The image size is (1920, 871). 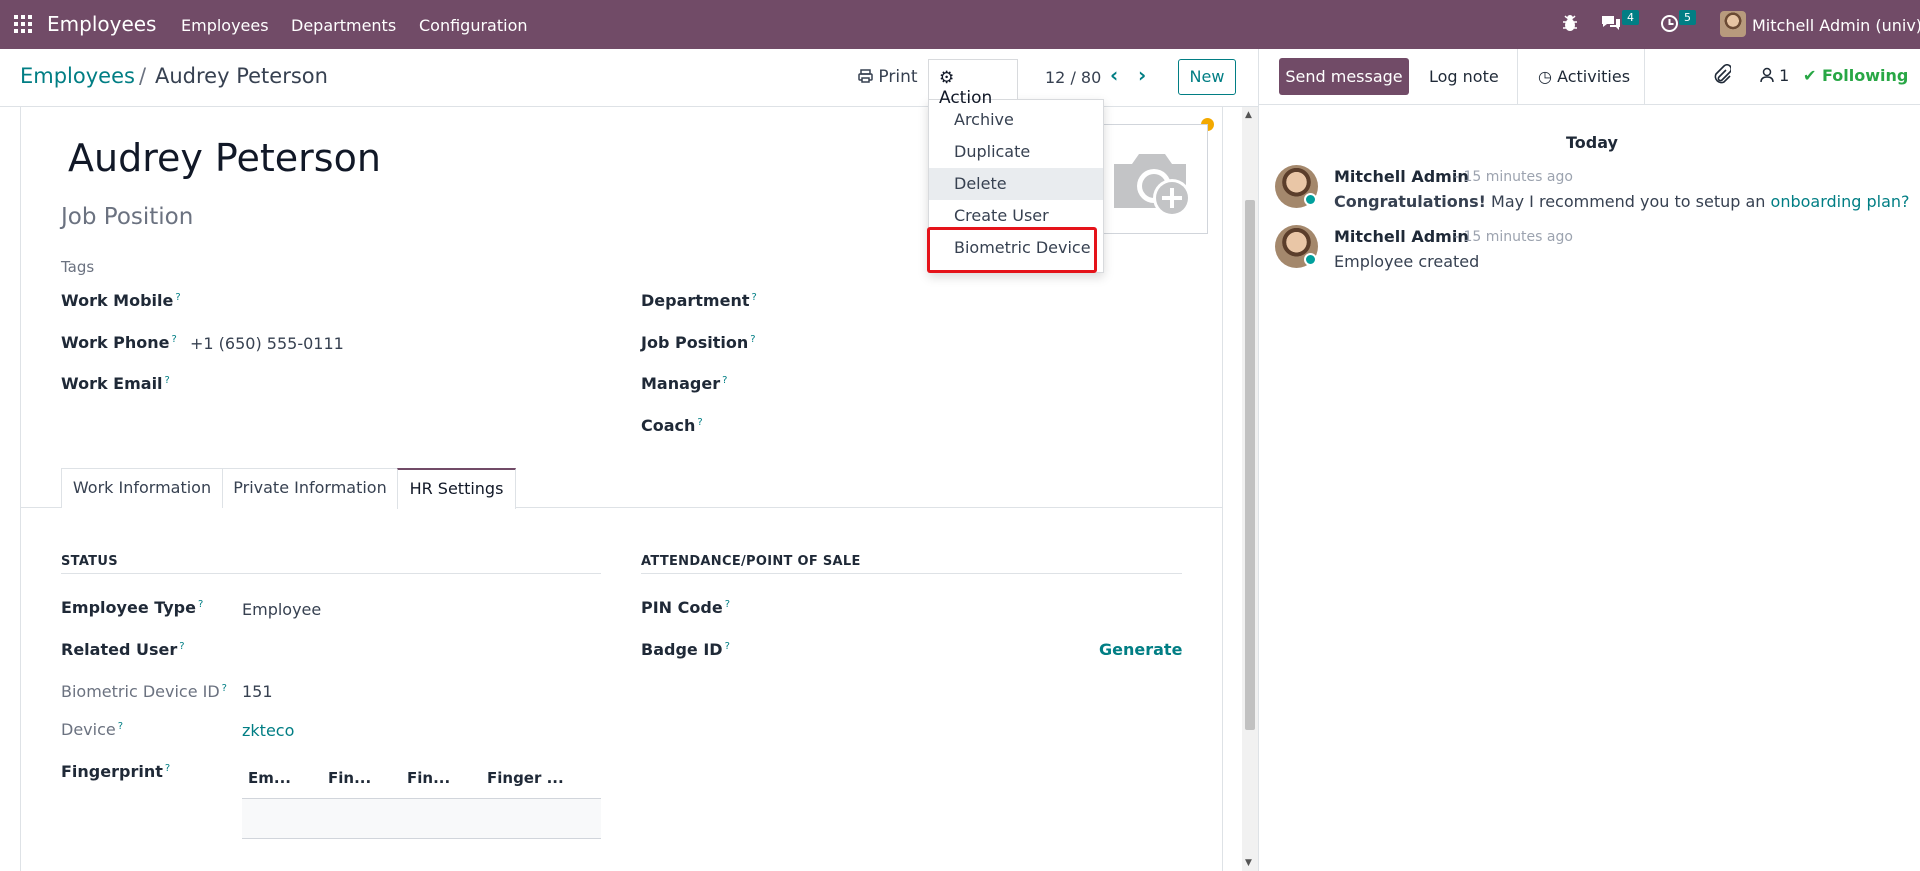 I want to click on paperclip-icon, so click(x=1723, y=76).